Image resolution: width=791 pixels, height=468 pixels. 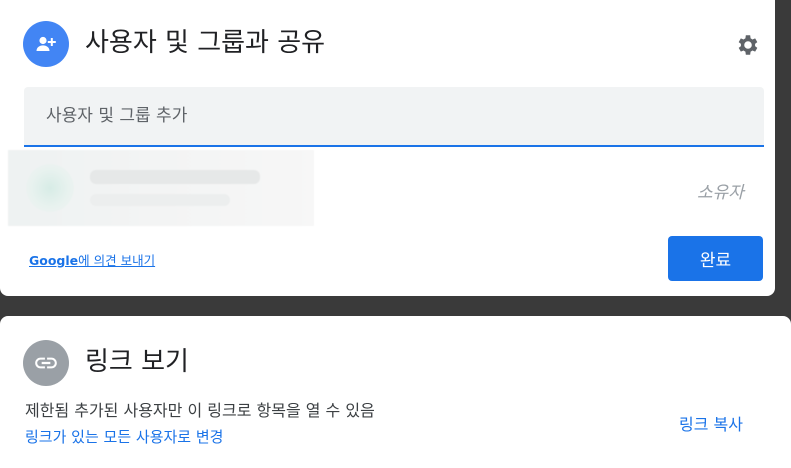 I want to click on add-people-input, so click(x=394, y=116).